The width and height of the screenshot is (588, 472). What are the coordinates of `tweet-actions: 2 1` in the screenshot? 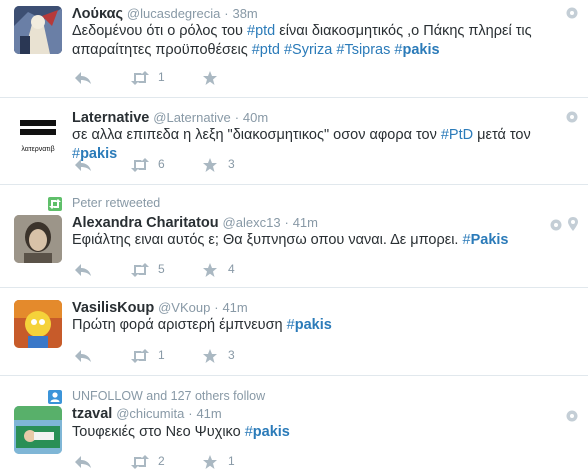 It's located at (222, 462).